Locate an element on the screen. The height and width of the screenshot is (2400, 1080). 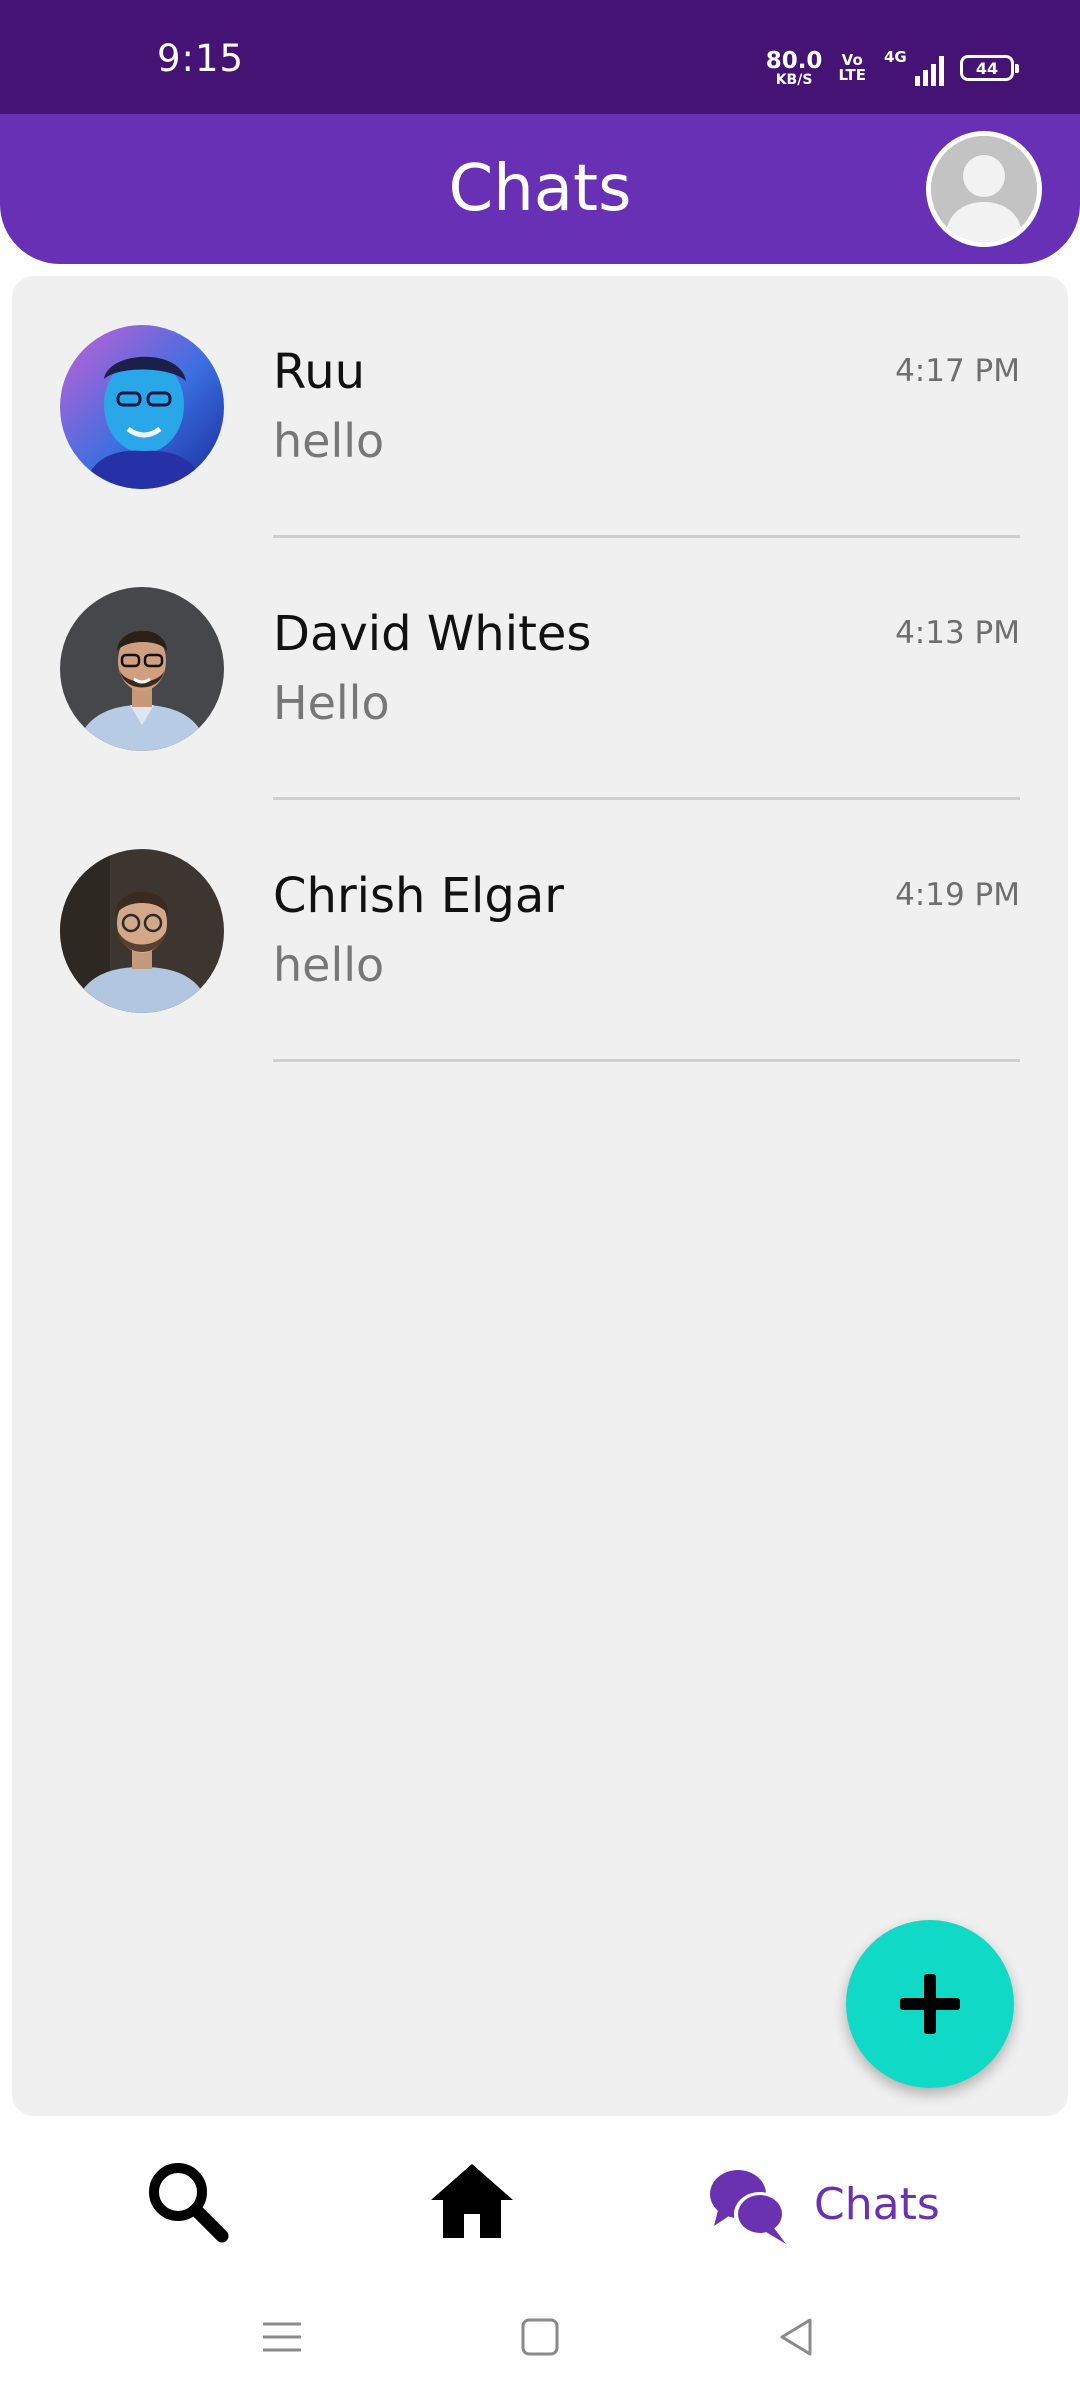
signal-bars is located at coordinates (929, 71).